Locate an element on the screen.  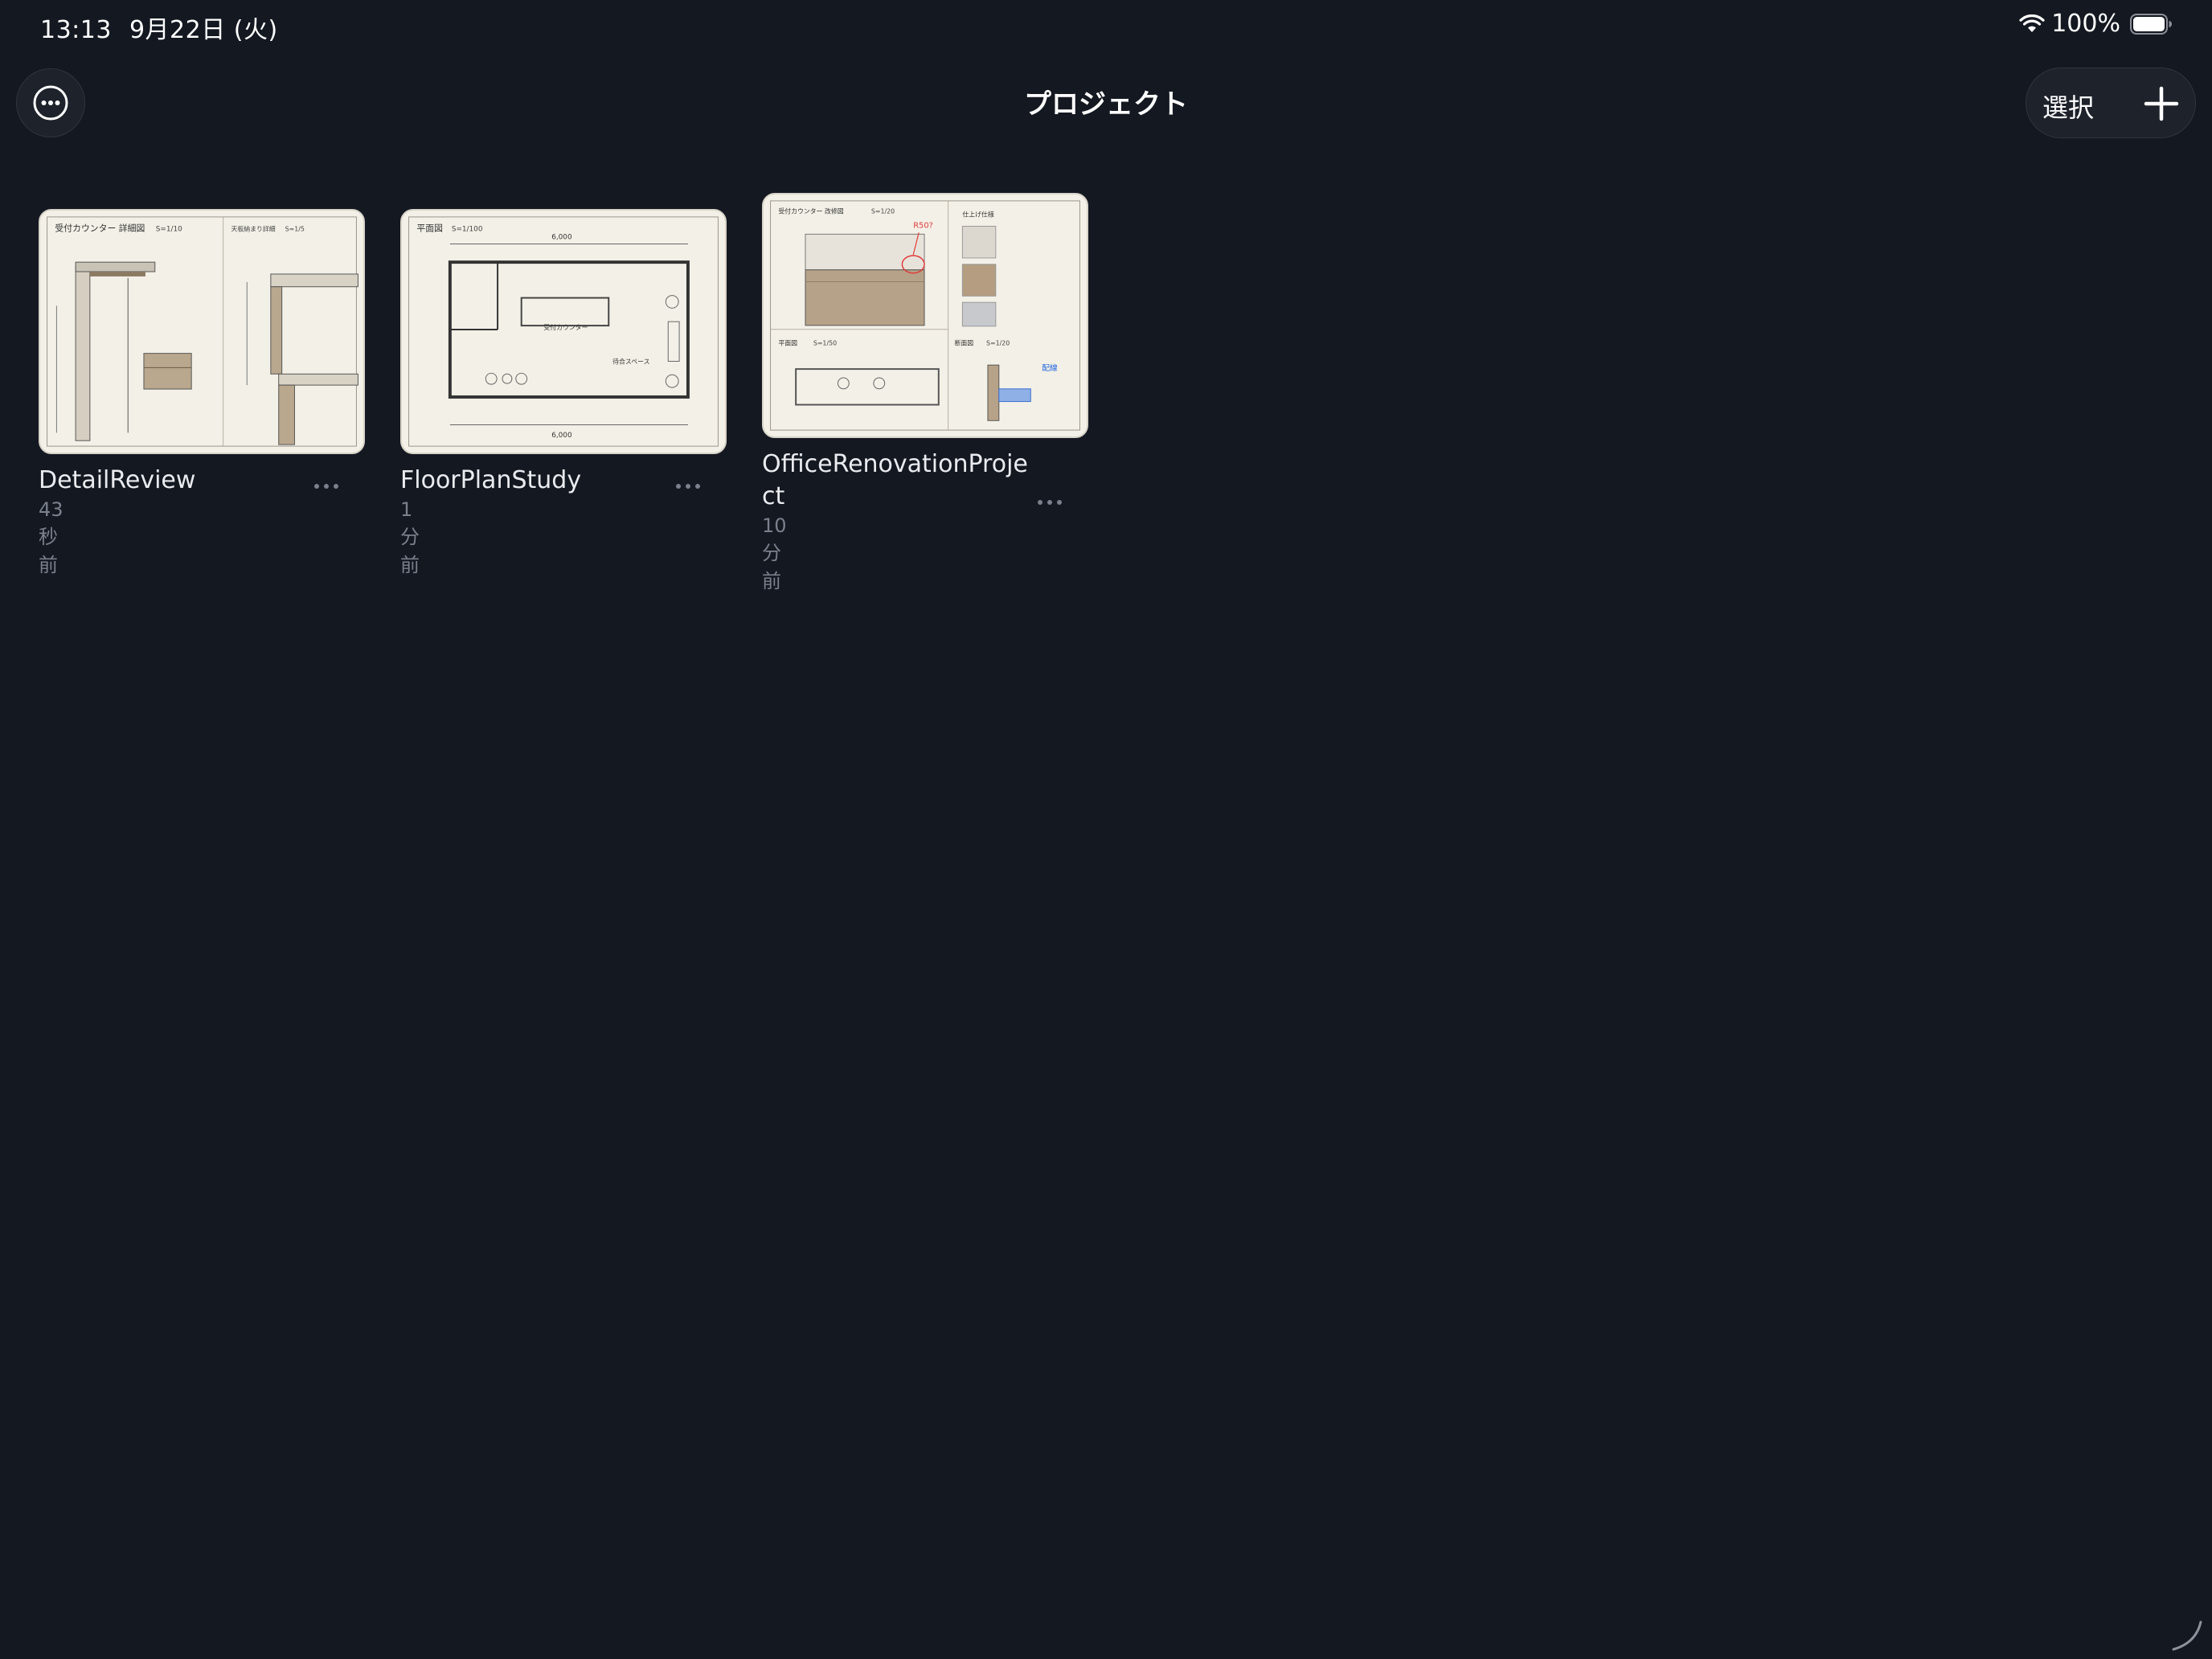
thumb-scale: S=1/100 is located at coordinates (467, 230).